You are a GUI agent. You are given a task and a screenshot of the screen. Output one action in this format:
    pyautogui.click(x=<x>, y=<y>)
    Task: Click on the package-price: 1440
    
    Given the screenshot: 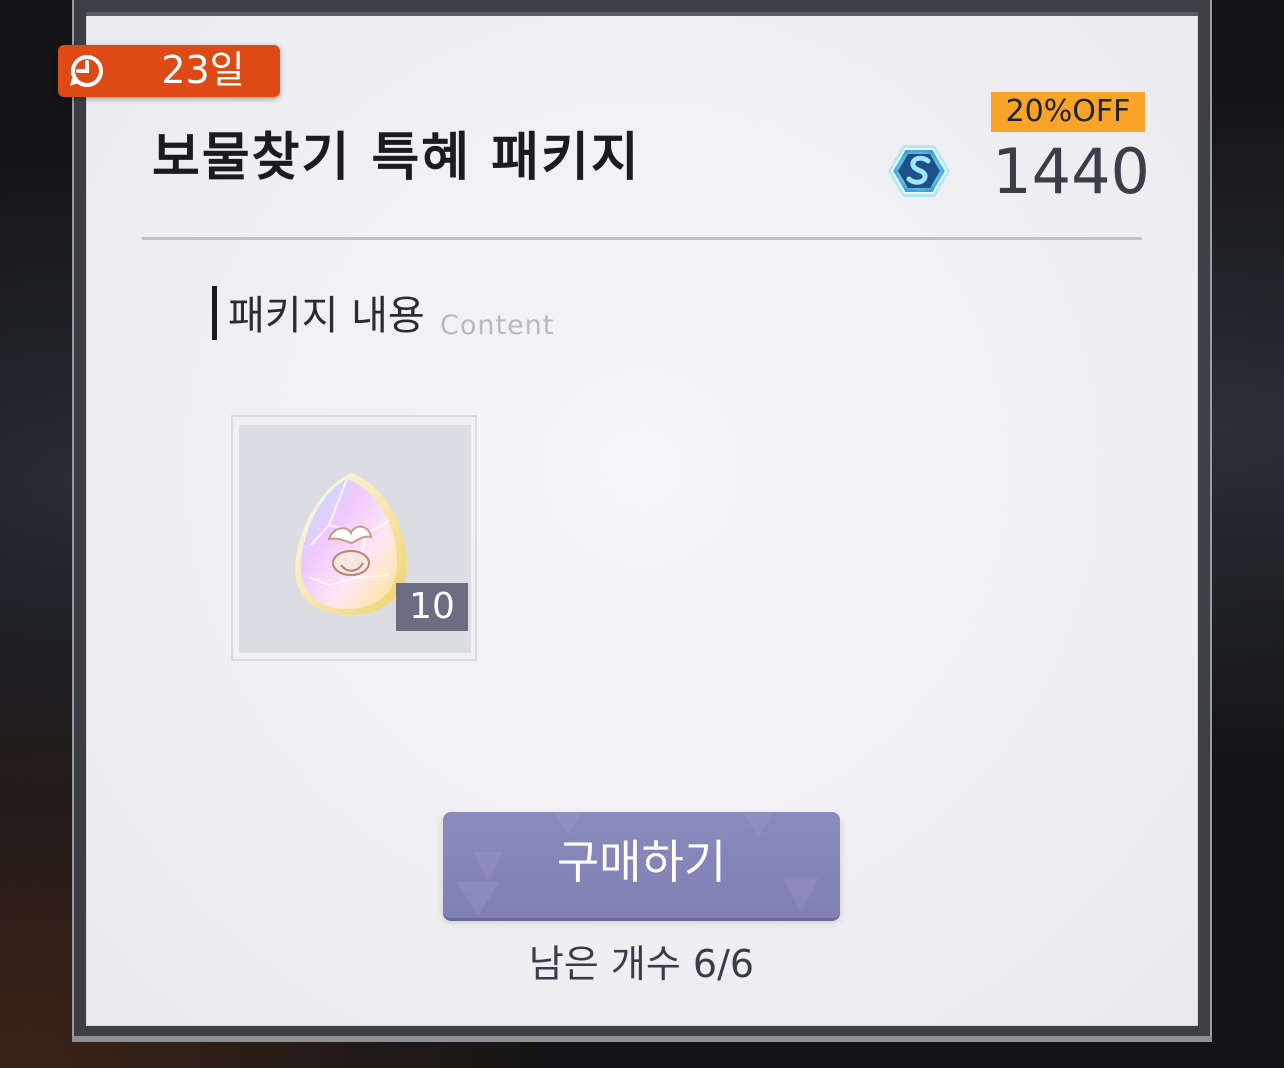 What is the action you would take?
    pyautogui.click(x=1071, y=171)
    